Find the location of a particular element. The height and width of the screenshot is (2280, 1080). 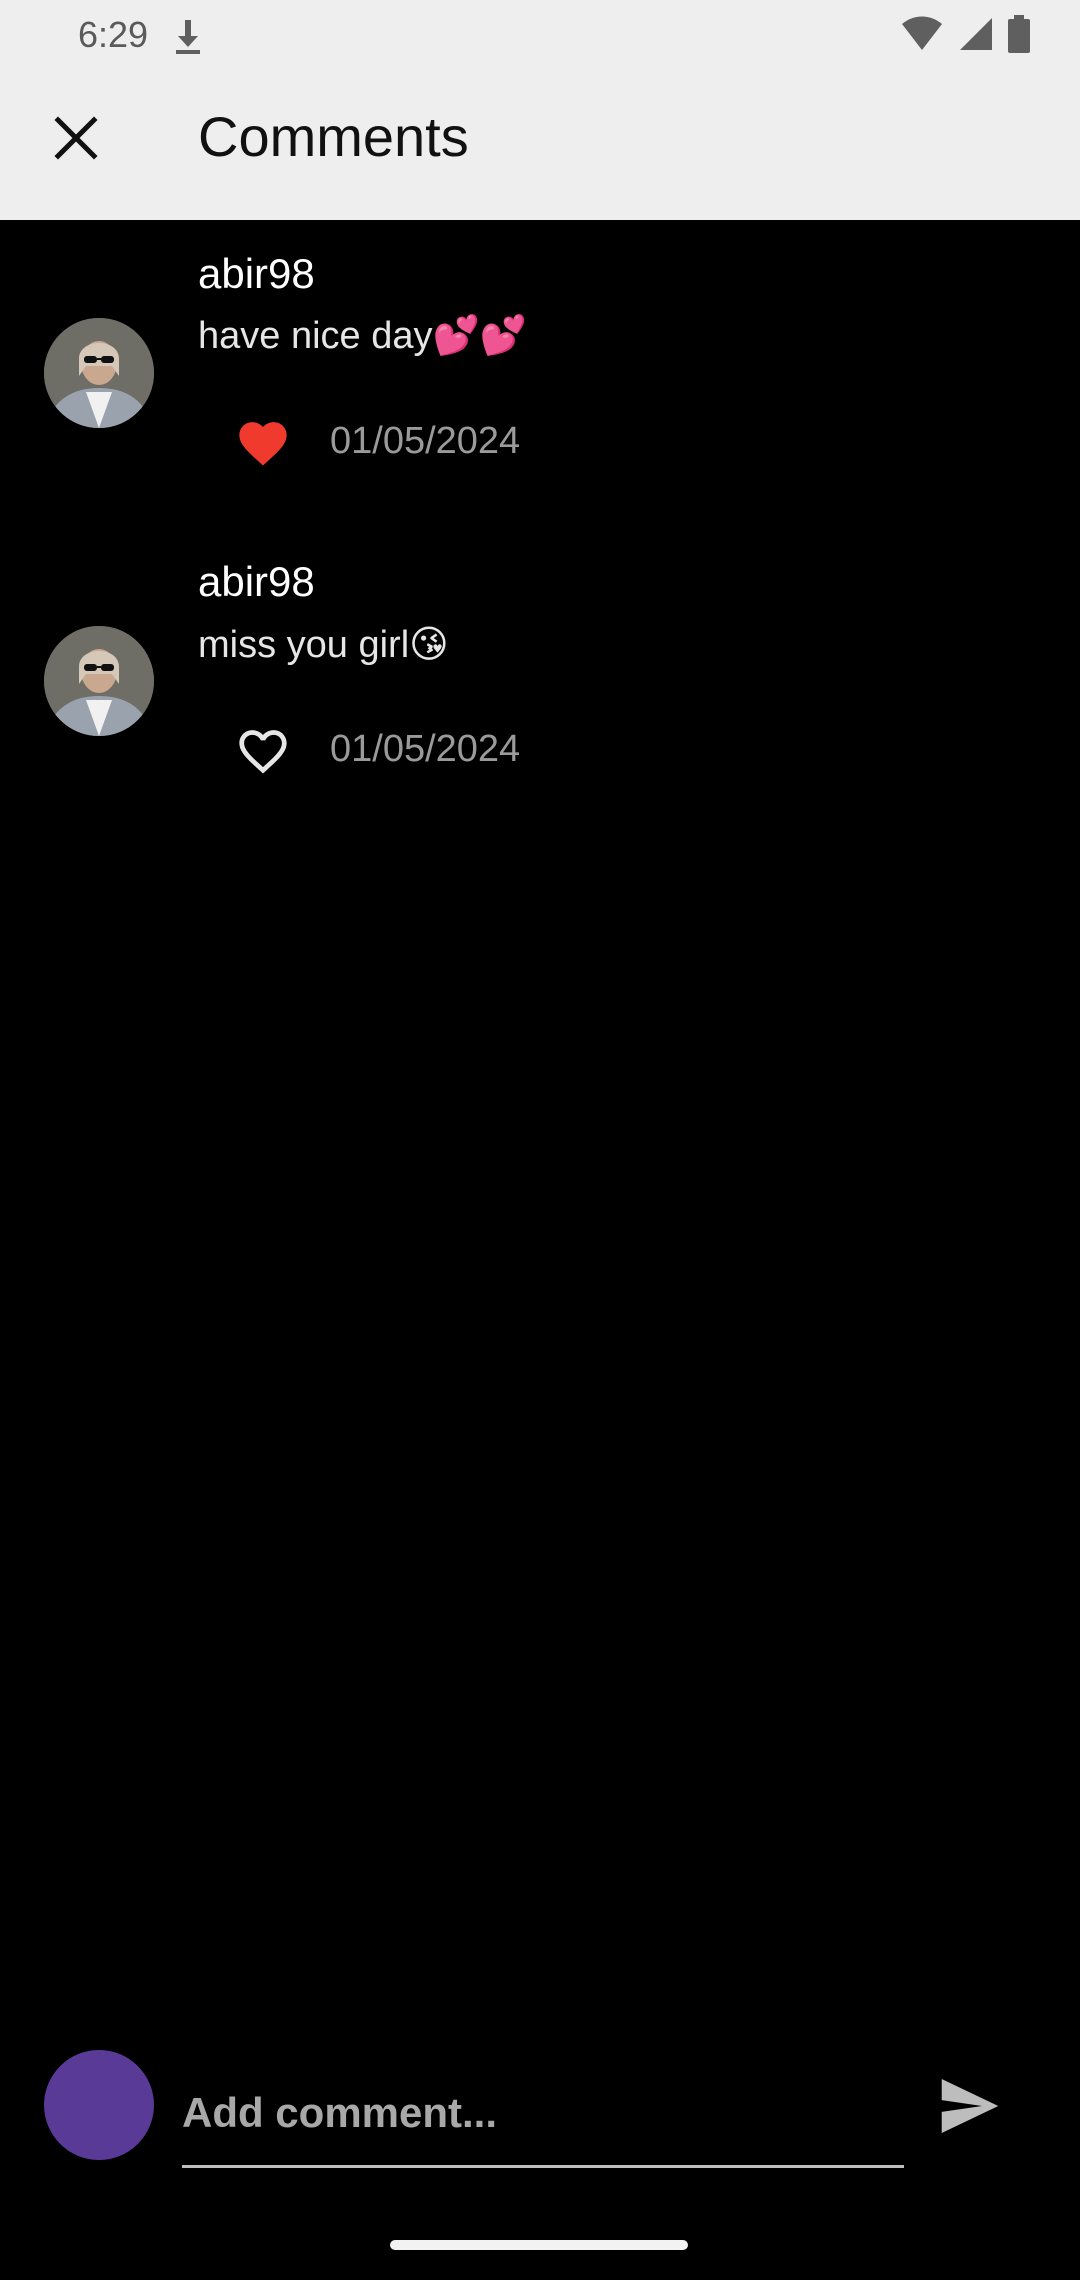

home-indicator is located at coordinates (539, 2245).